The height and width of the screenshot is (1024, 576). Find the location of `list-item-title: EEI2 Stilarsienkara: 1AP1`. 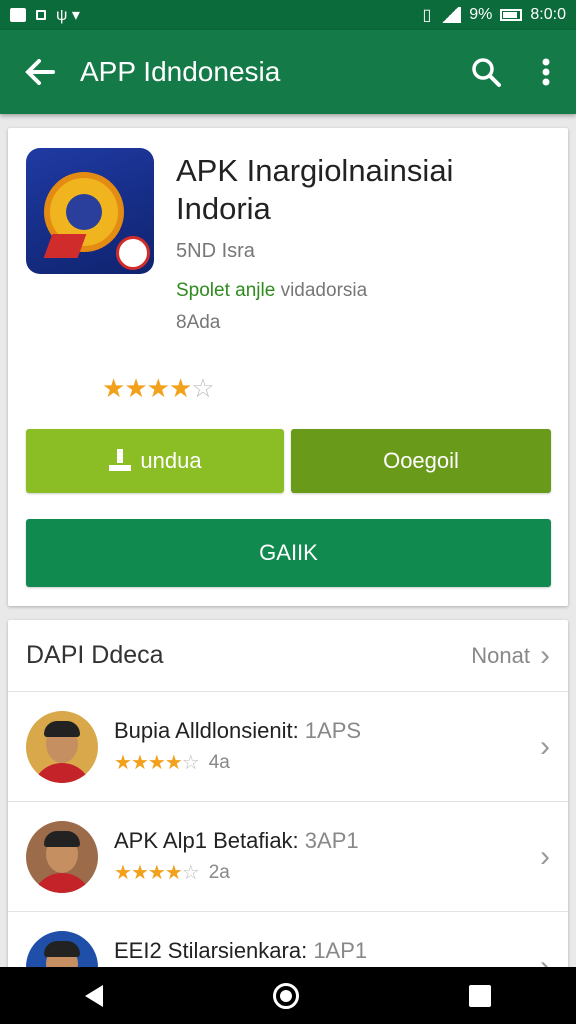

list-item-title: EEI2 Stilarsienkara: 1AP1 is located at coordinates (327, 951).